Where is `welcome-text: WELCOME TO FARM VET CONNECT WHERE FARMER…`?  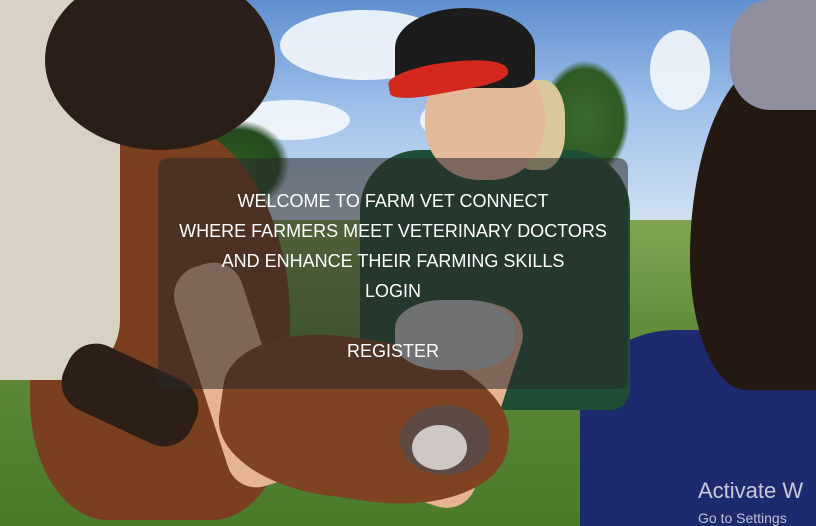
welcome-text: WELCOME TO FARM VET CONNECT WHERE FARMER… is located at coordinates (393, 231).